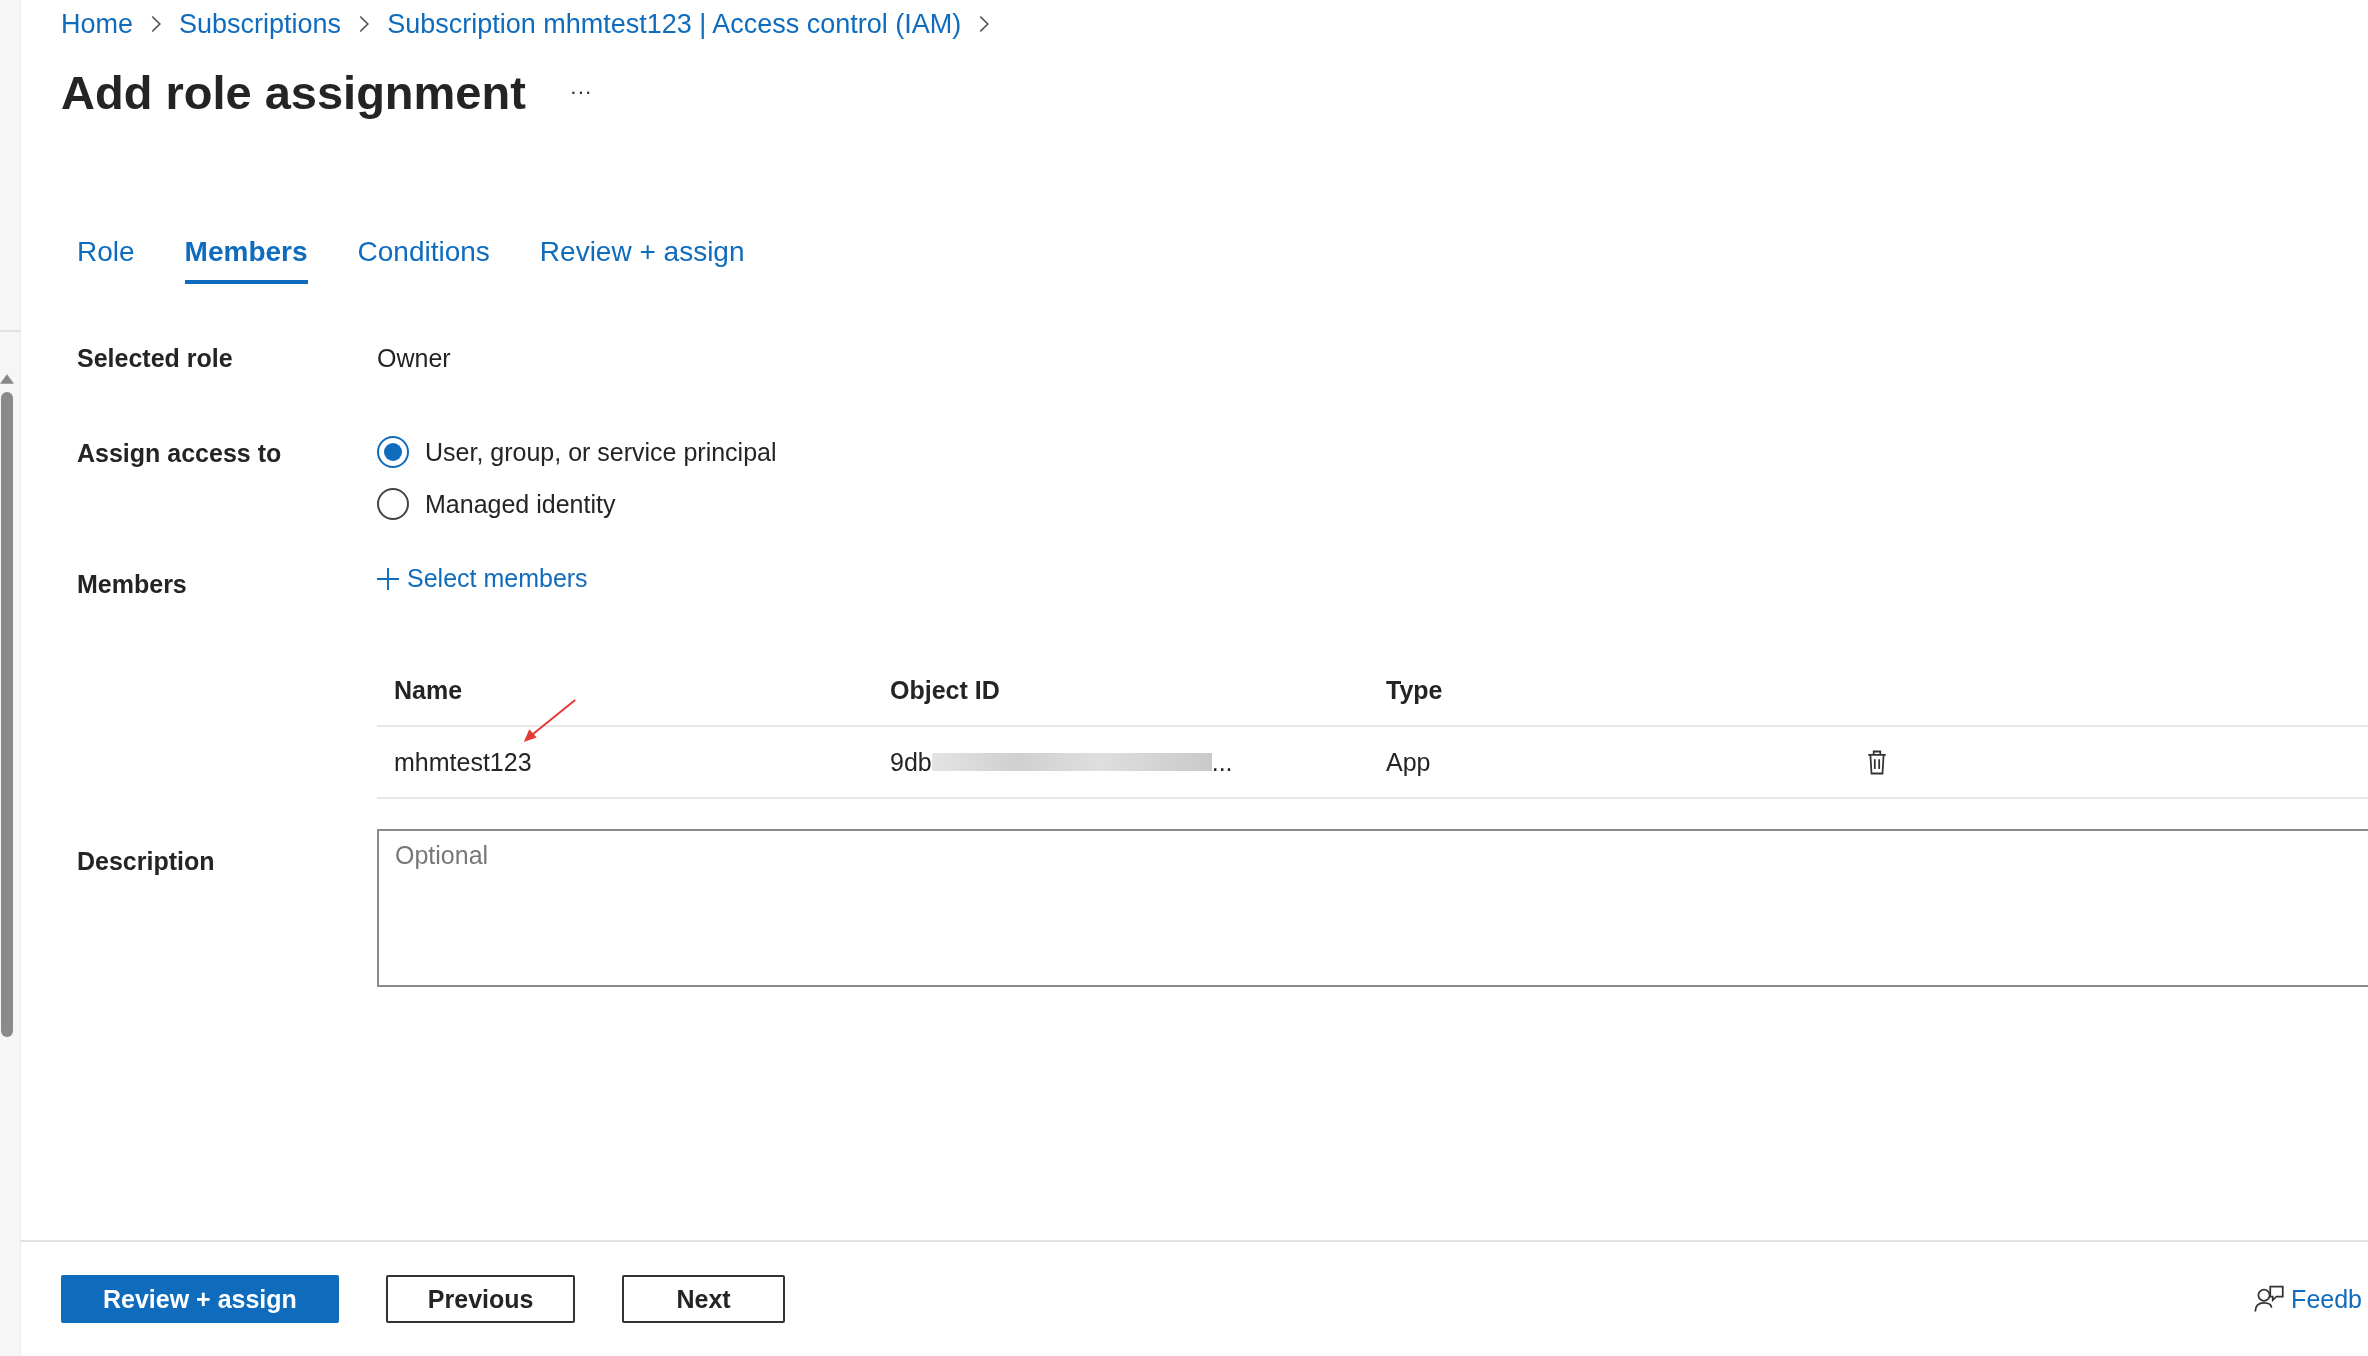 The width and height of the screenshot is (2368, 1356). I want to click on tab: Members, so click(246, 254).